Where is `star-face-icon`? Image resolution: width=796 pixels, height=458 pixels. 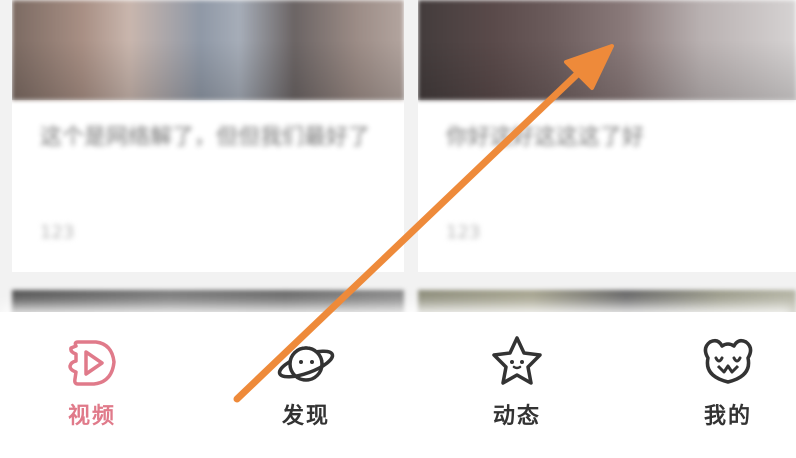 star-face-icon is located at coordinates (517, 362).